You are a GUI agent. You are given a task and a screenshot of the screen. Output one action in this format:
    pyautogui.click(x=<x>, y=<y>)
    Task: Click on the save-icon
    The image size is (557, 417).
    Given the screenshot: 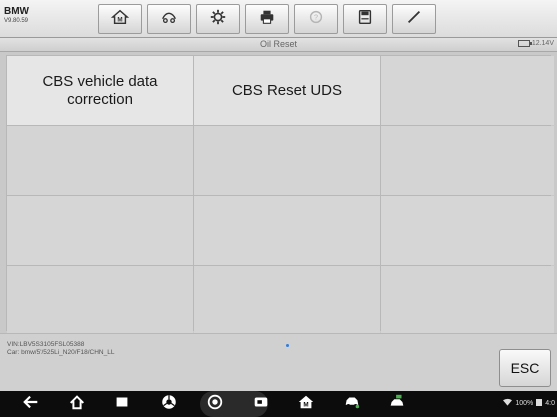 What is the action you would take?
    pyautogui.click(x=365, y=19)
    